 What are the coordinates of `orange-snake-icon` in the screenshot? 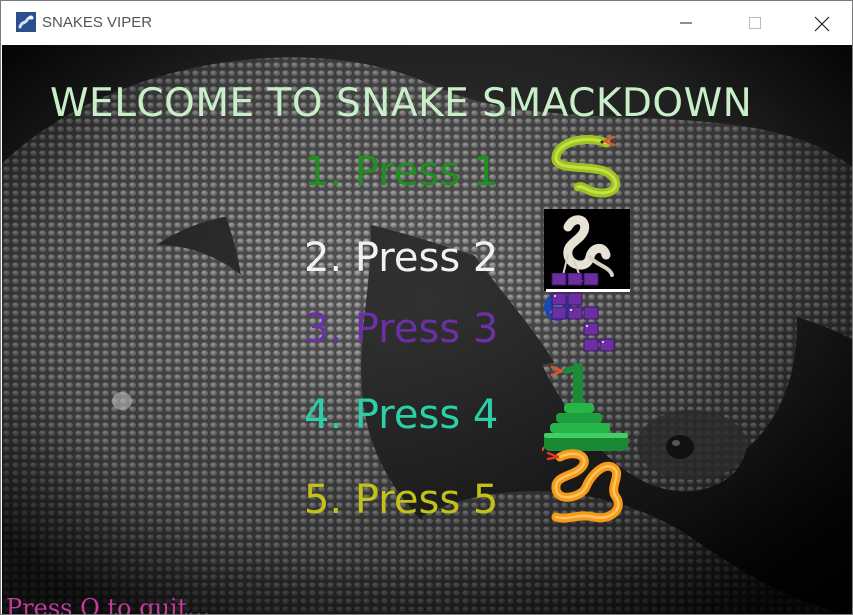 It's located at (584, 486).